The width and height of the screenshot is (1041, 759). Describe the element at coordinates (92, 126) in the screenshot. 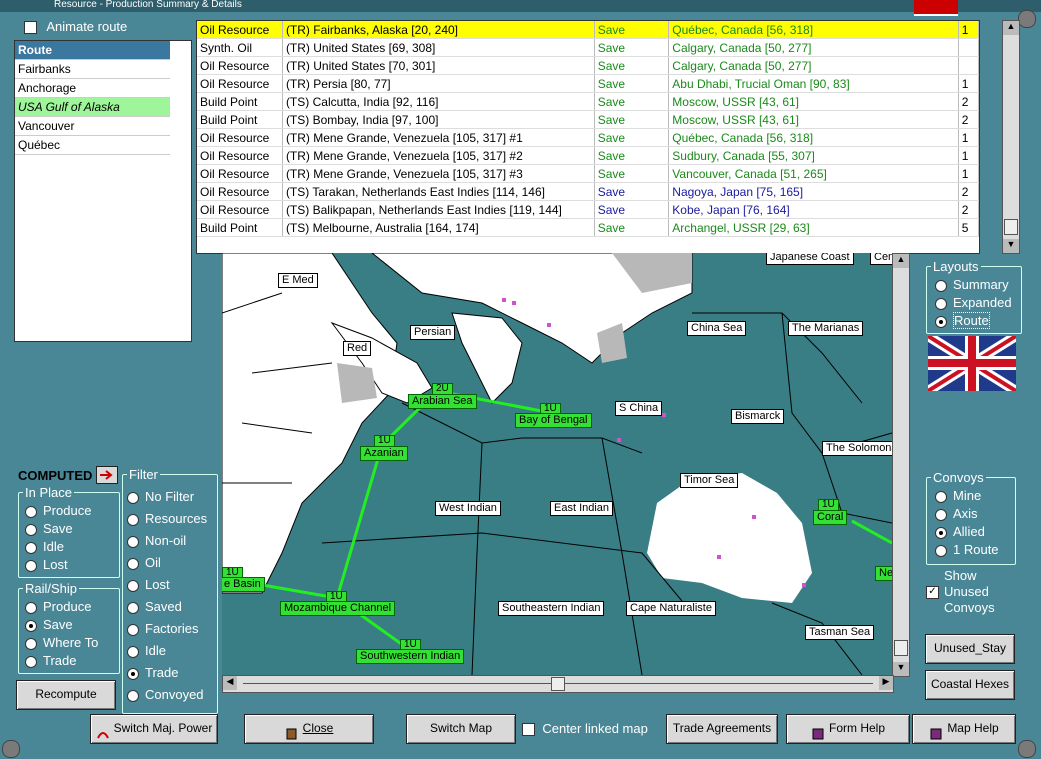

I see `route-item: Vancouver` at that location.